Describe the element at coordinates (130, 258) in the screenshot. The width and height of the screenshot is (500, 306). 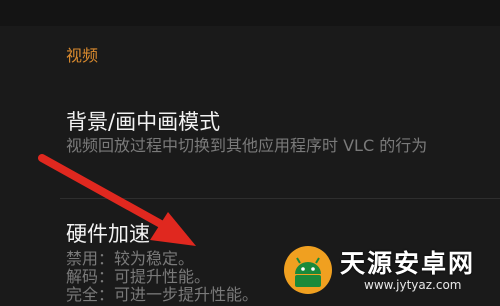
I see `setting-description-line: 禁用：较为稳定。` at that location.